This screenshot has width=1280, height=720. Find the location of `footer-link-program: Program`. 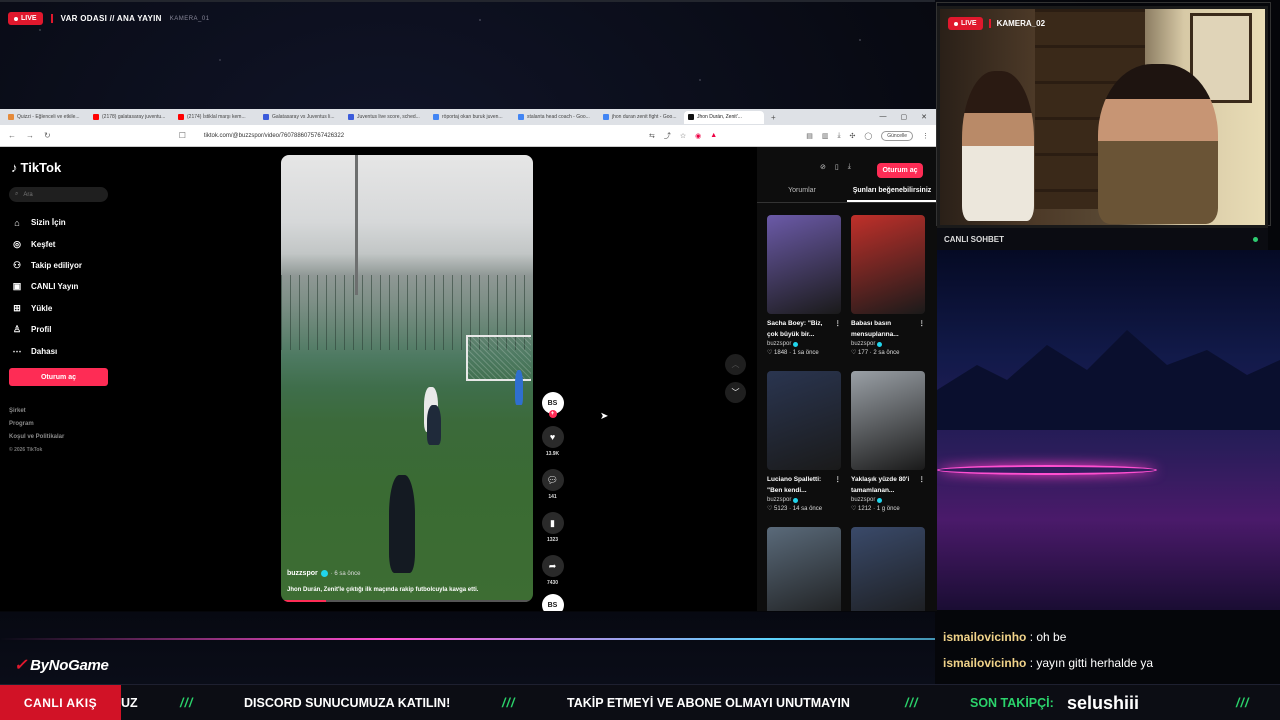

footer-link-program: Program is located at coordinates (36, 424).